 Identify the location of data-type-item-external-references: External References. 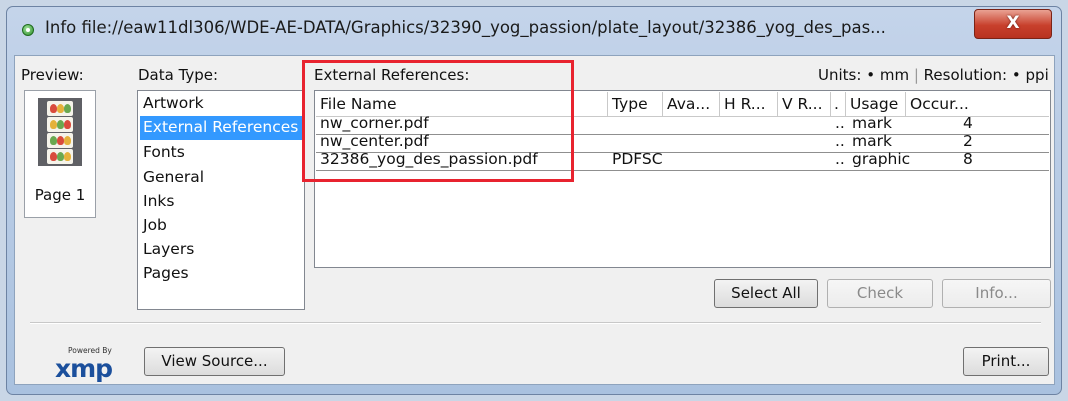
(222, 128).